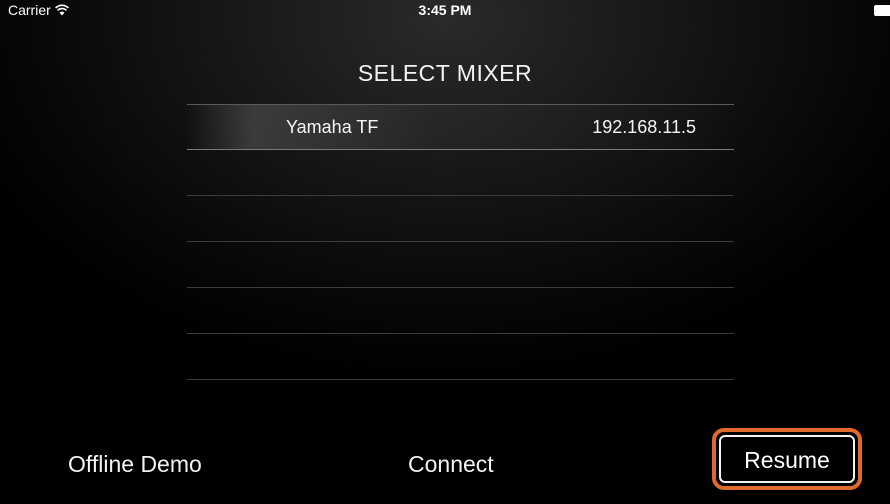  Describe the element at coordinates (332, 127) in the screenshot. I see `mixer-name: Yamaha TF` at that location.